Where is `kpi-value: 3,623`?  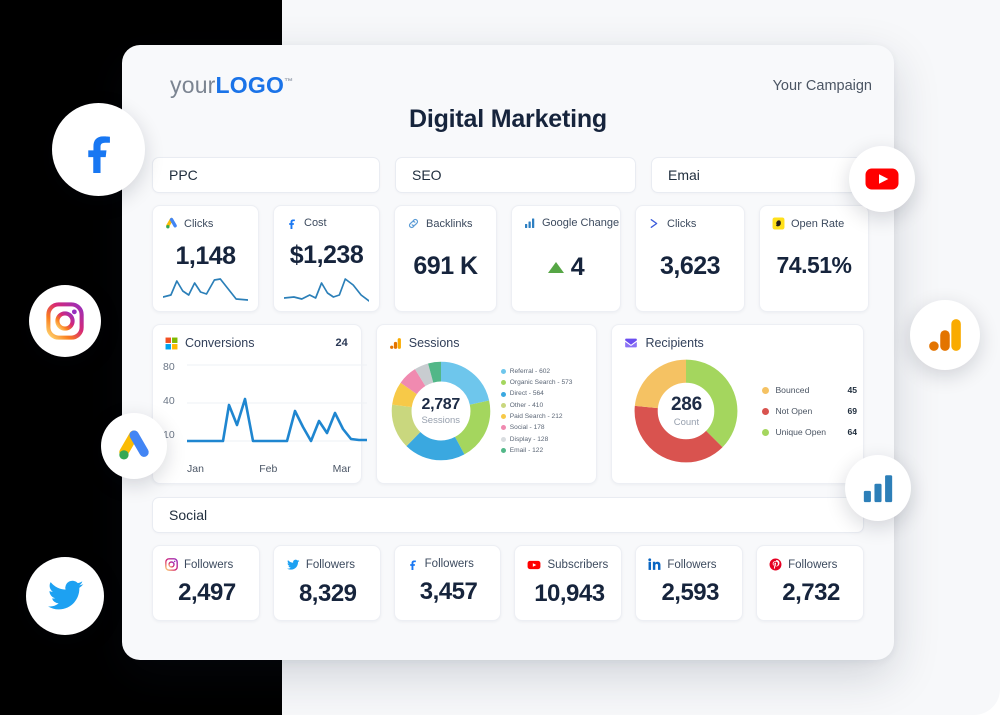
kpi-value: 3,623 is located at coordinates (690, 266).